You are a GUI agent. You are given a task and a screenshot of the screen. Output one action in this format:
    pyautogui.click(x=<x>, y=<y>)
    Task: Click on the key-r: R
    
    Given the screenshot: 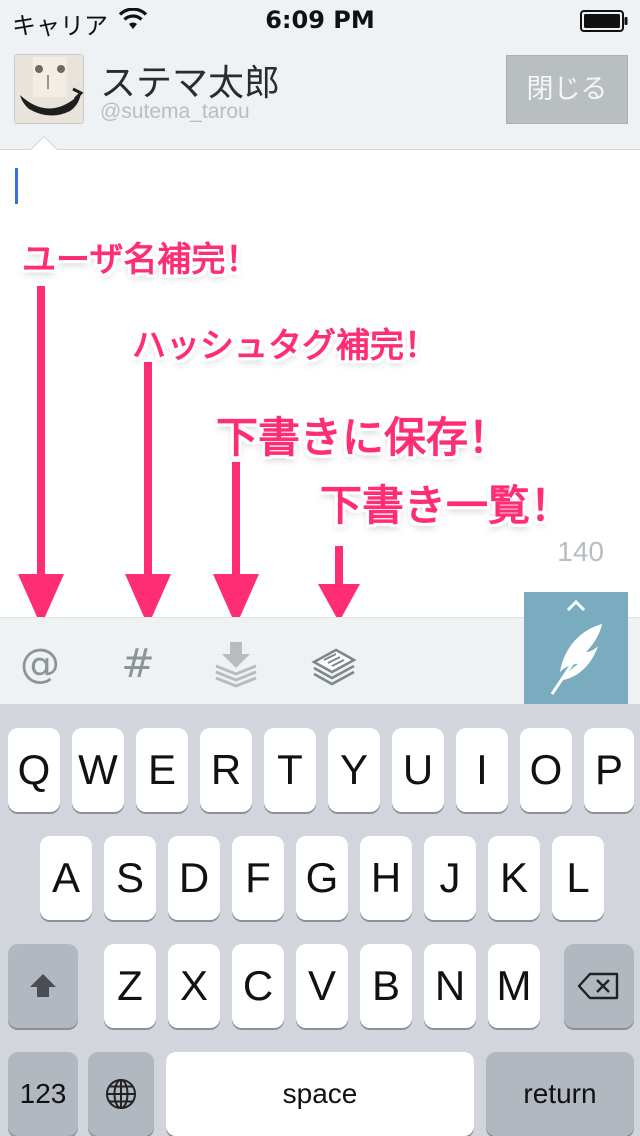 What is the action you would take?
    pyautogui.click(x=226, y=770)
    